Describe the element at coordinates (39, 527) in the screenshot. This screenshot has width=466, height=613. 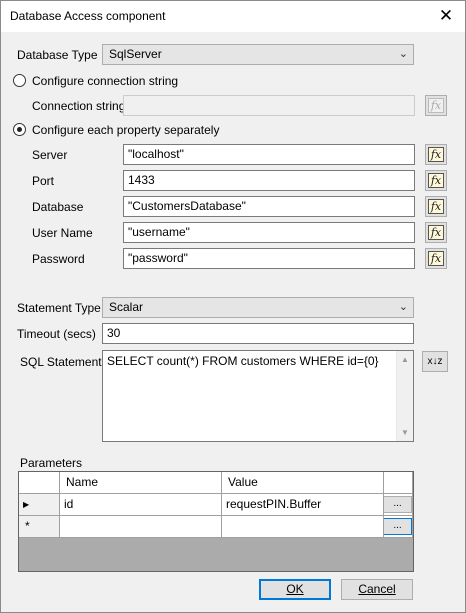
I see `row-new-icon: *` at that location.